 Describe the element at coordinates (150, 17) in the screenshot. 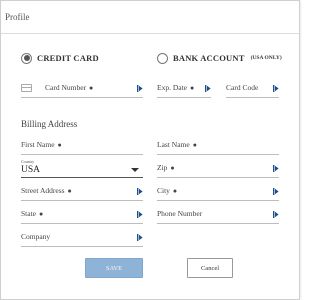

I see `dialog-titlebar: Profile` at that location.